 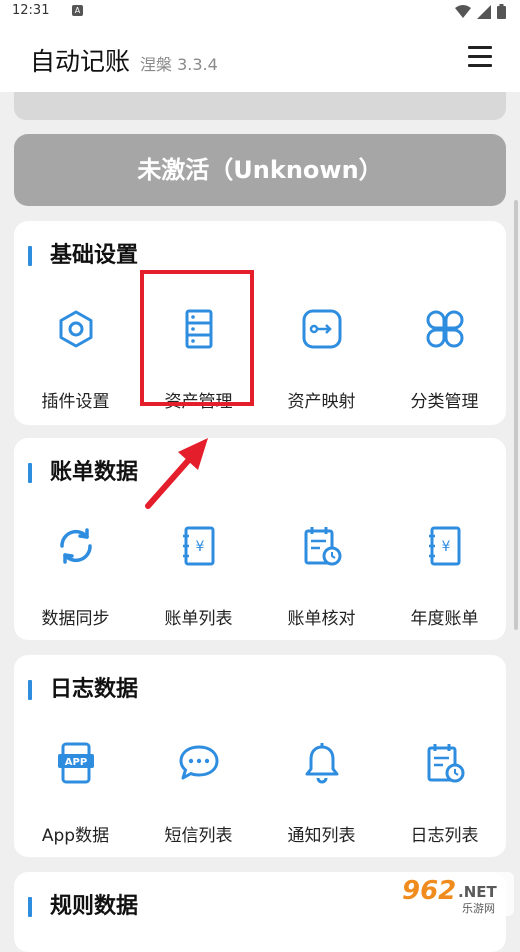 I want to click on bill-book-icon: ¥, so click(x=198, y=546).